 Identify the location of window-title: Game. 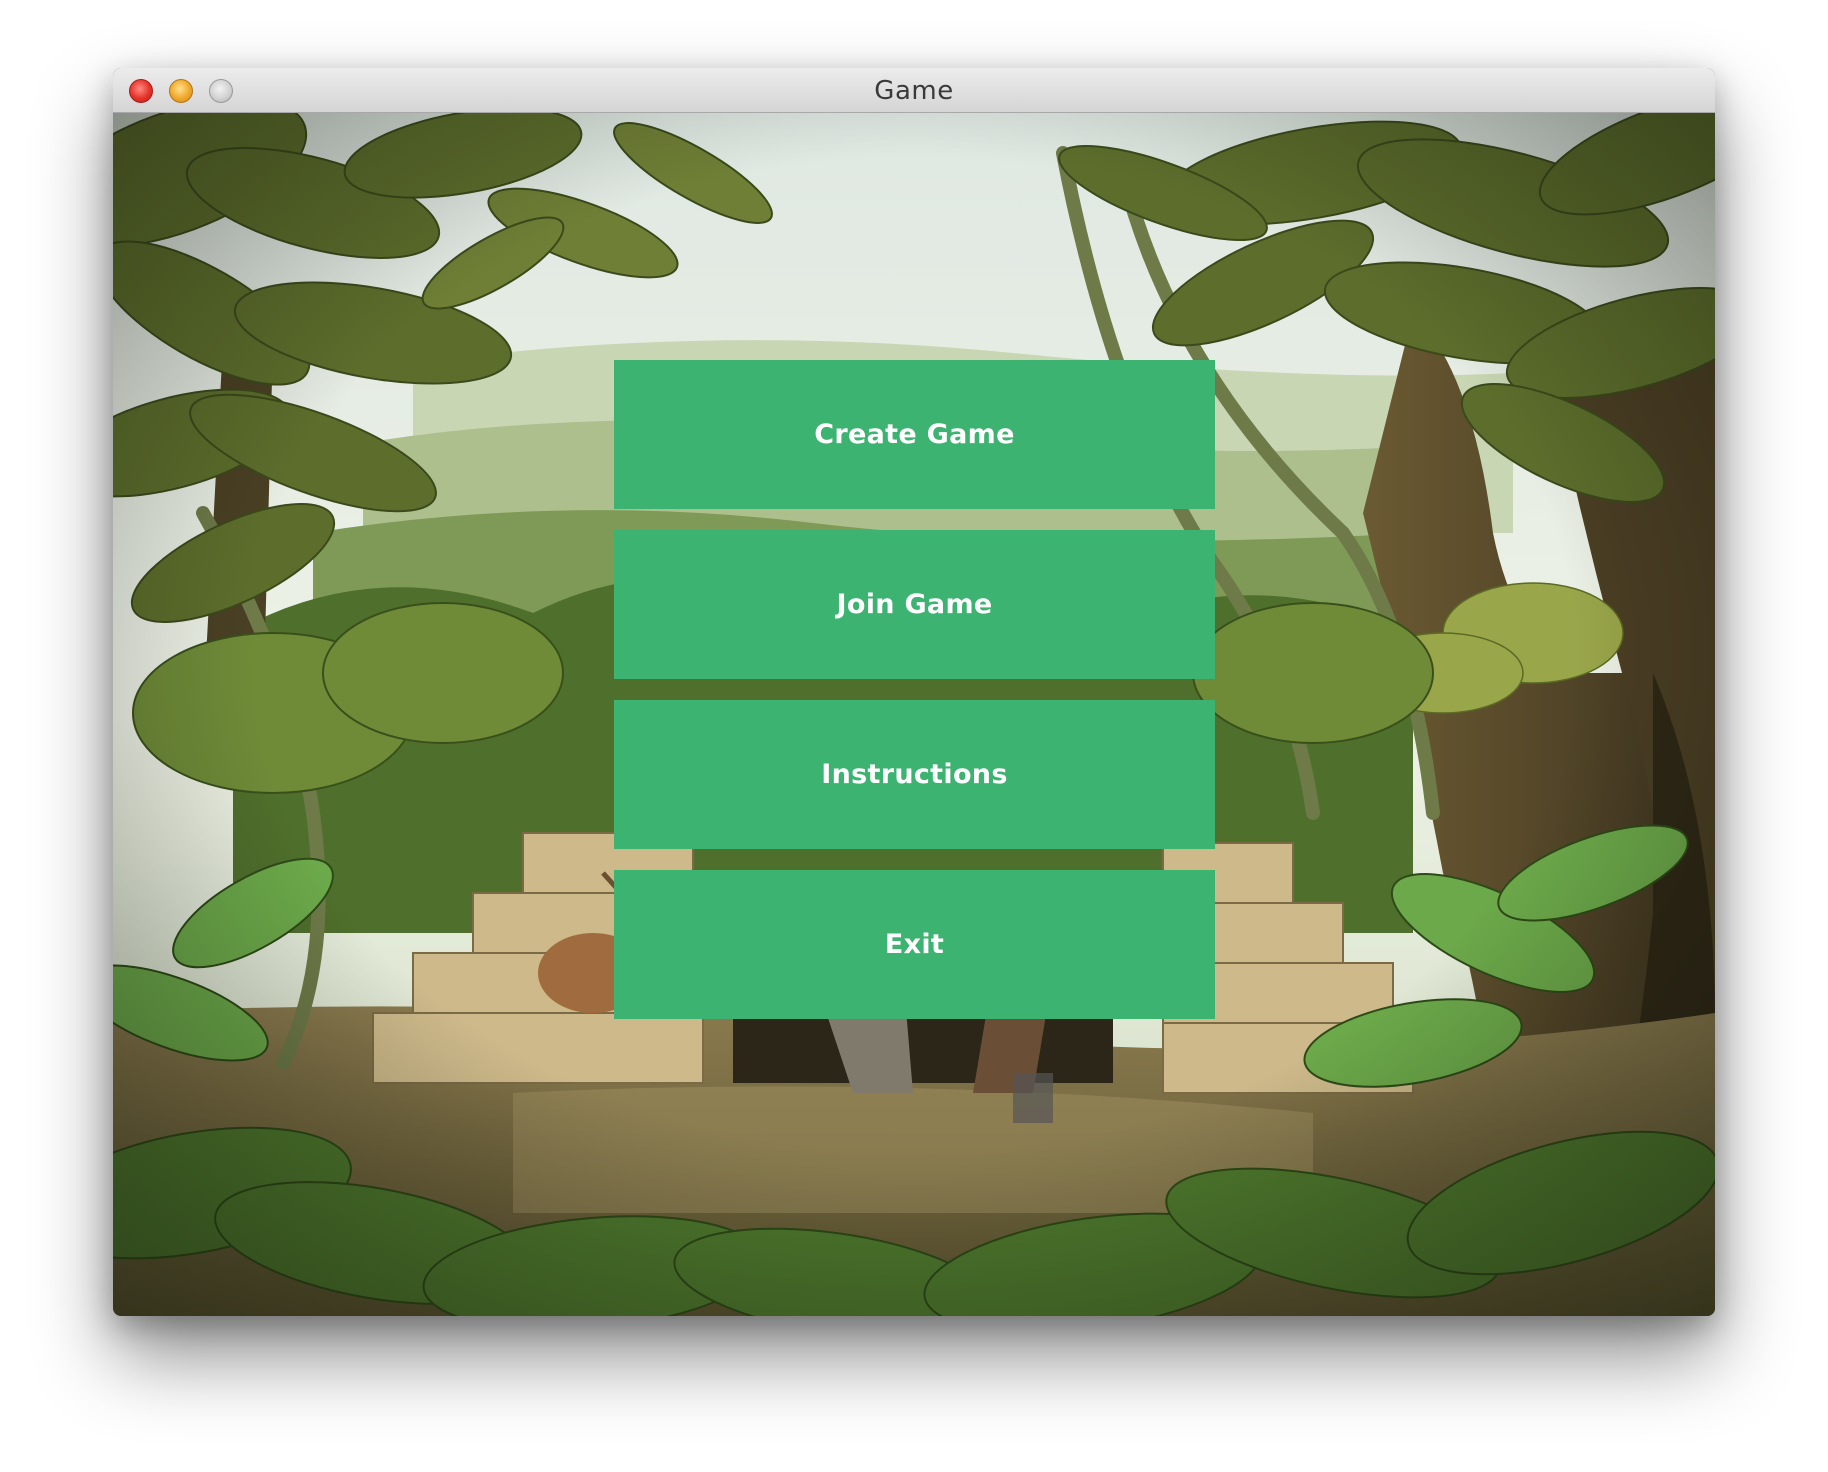
(914, 91).